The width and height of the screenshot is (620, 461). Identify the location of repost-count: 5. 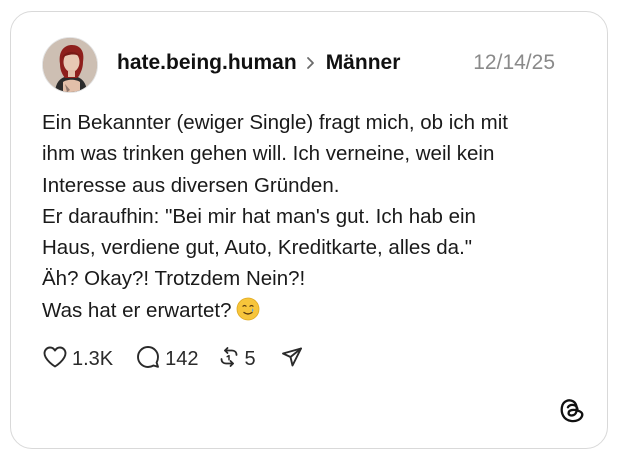
(250, 358).